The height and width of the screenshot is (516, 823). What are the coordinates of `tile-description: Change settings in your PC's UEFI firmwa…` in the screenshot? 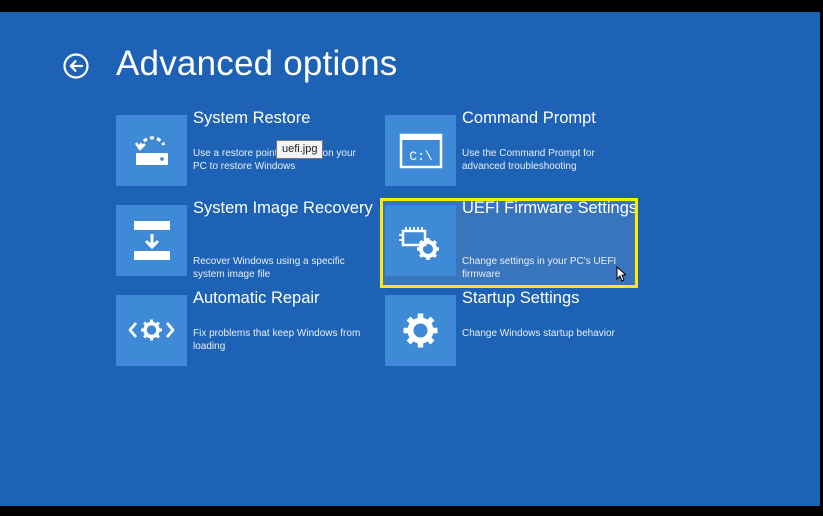 It's located at (539, 268).